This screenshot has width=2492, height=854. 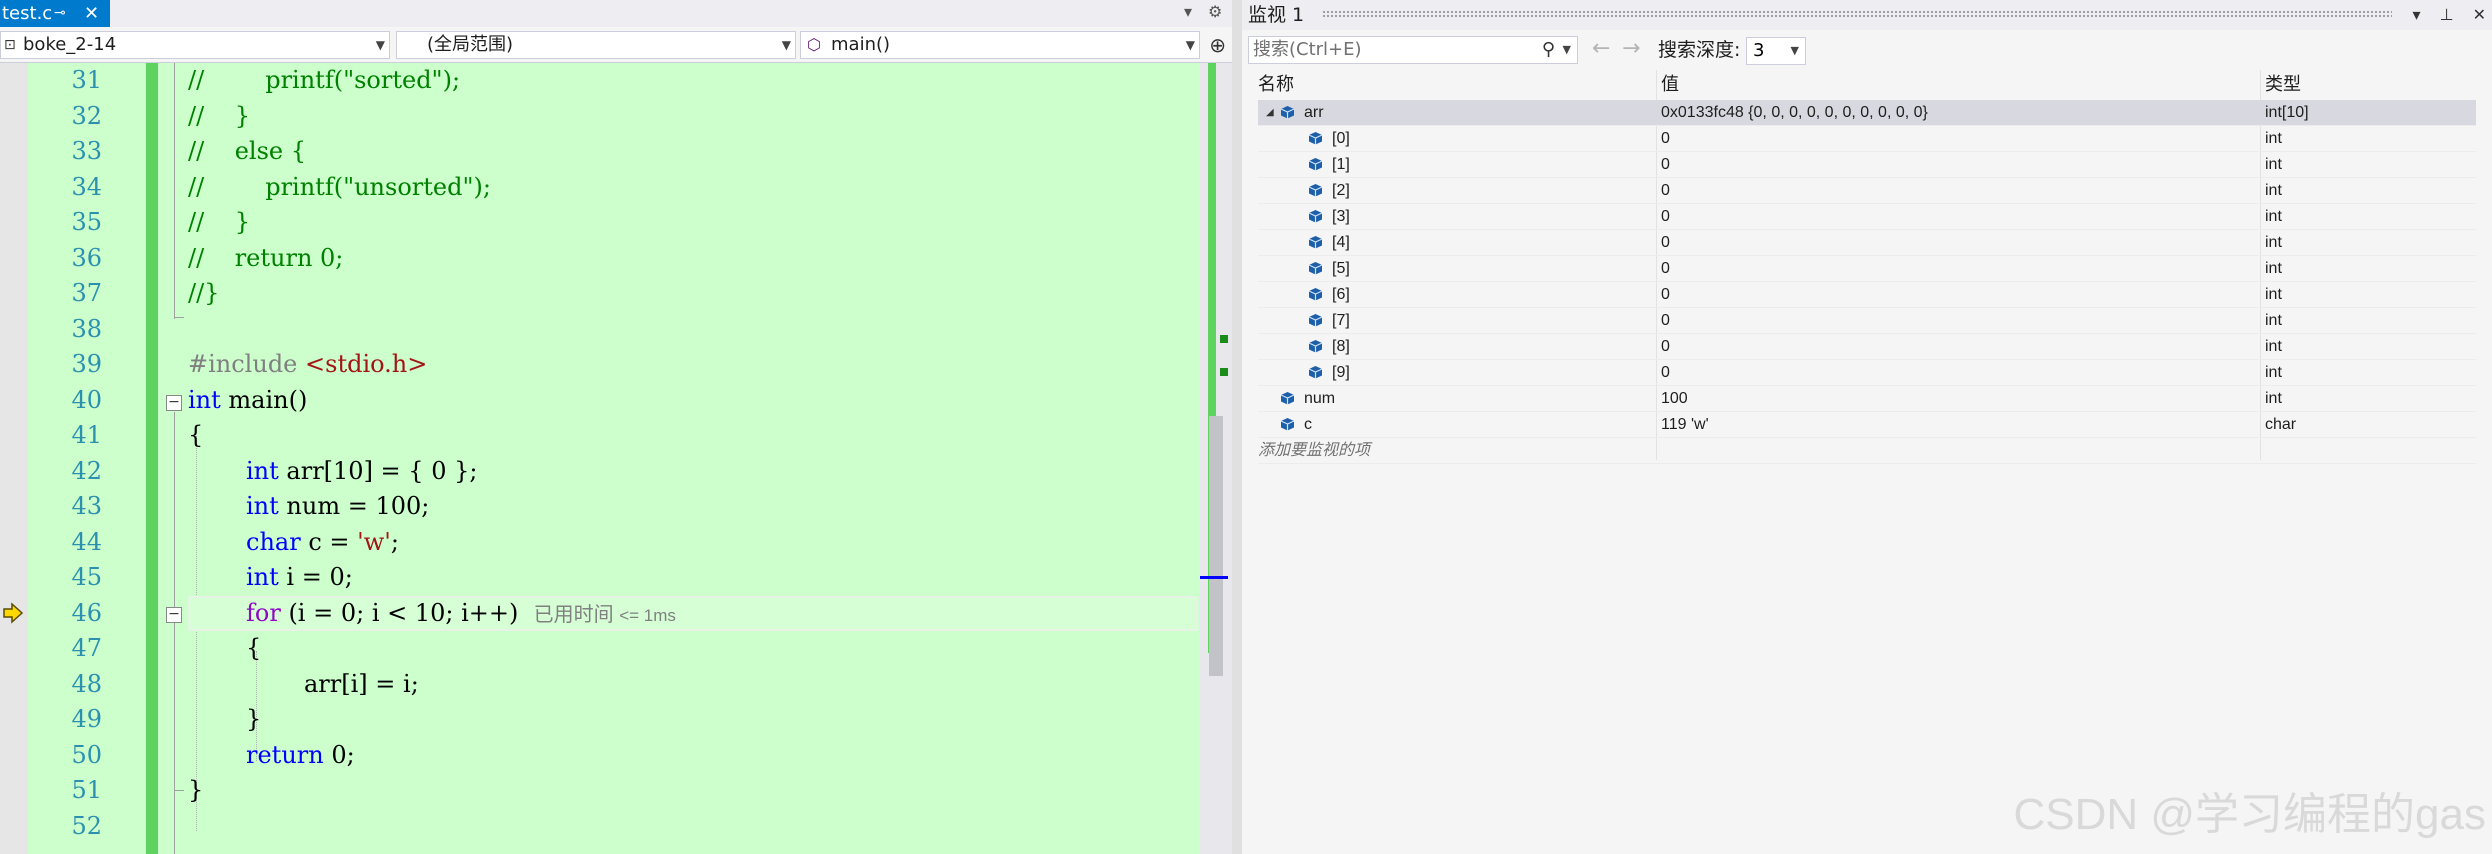 What do you see at coordinates (86, 825) in the screenshot?
I see `line-number: 52` at bounding box center [86, 825].